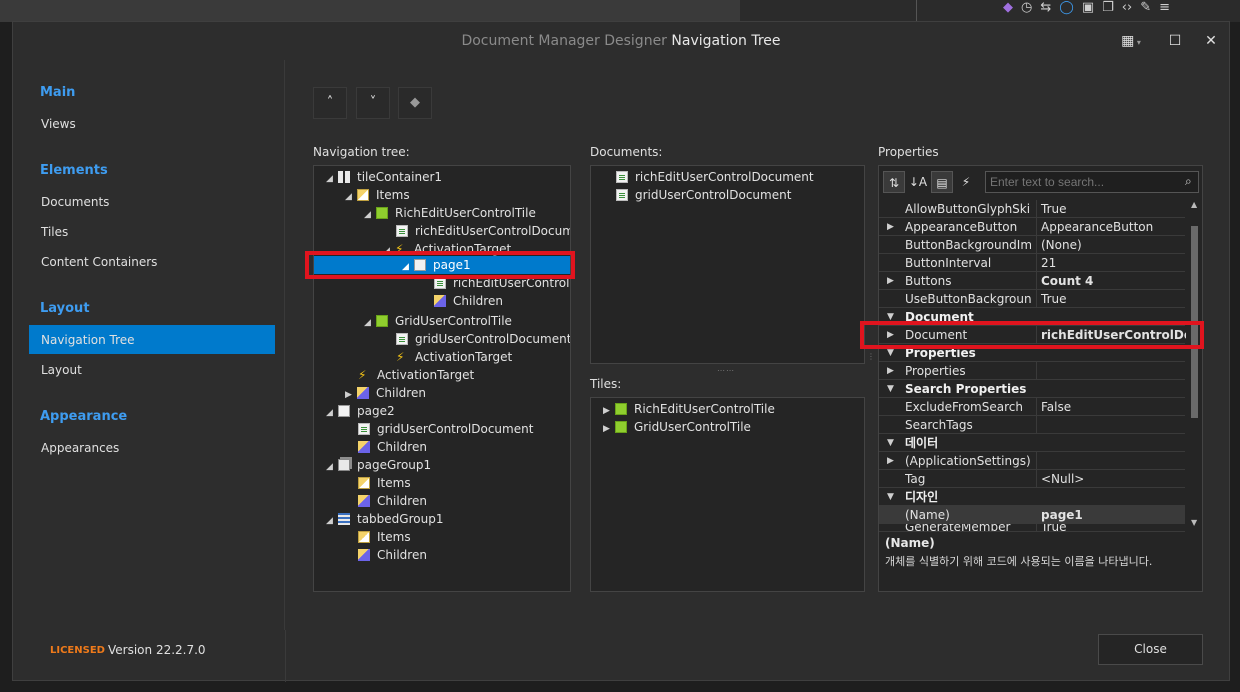 The width and height of the screenshot is (1240, 692). Describe the element at coordinates (384, 177) in the screenshot. I see `tree-node-tileContainer1: ◢ tileContainer1` at that location.